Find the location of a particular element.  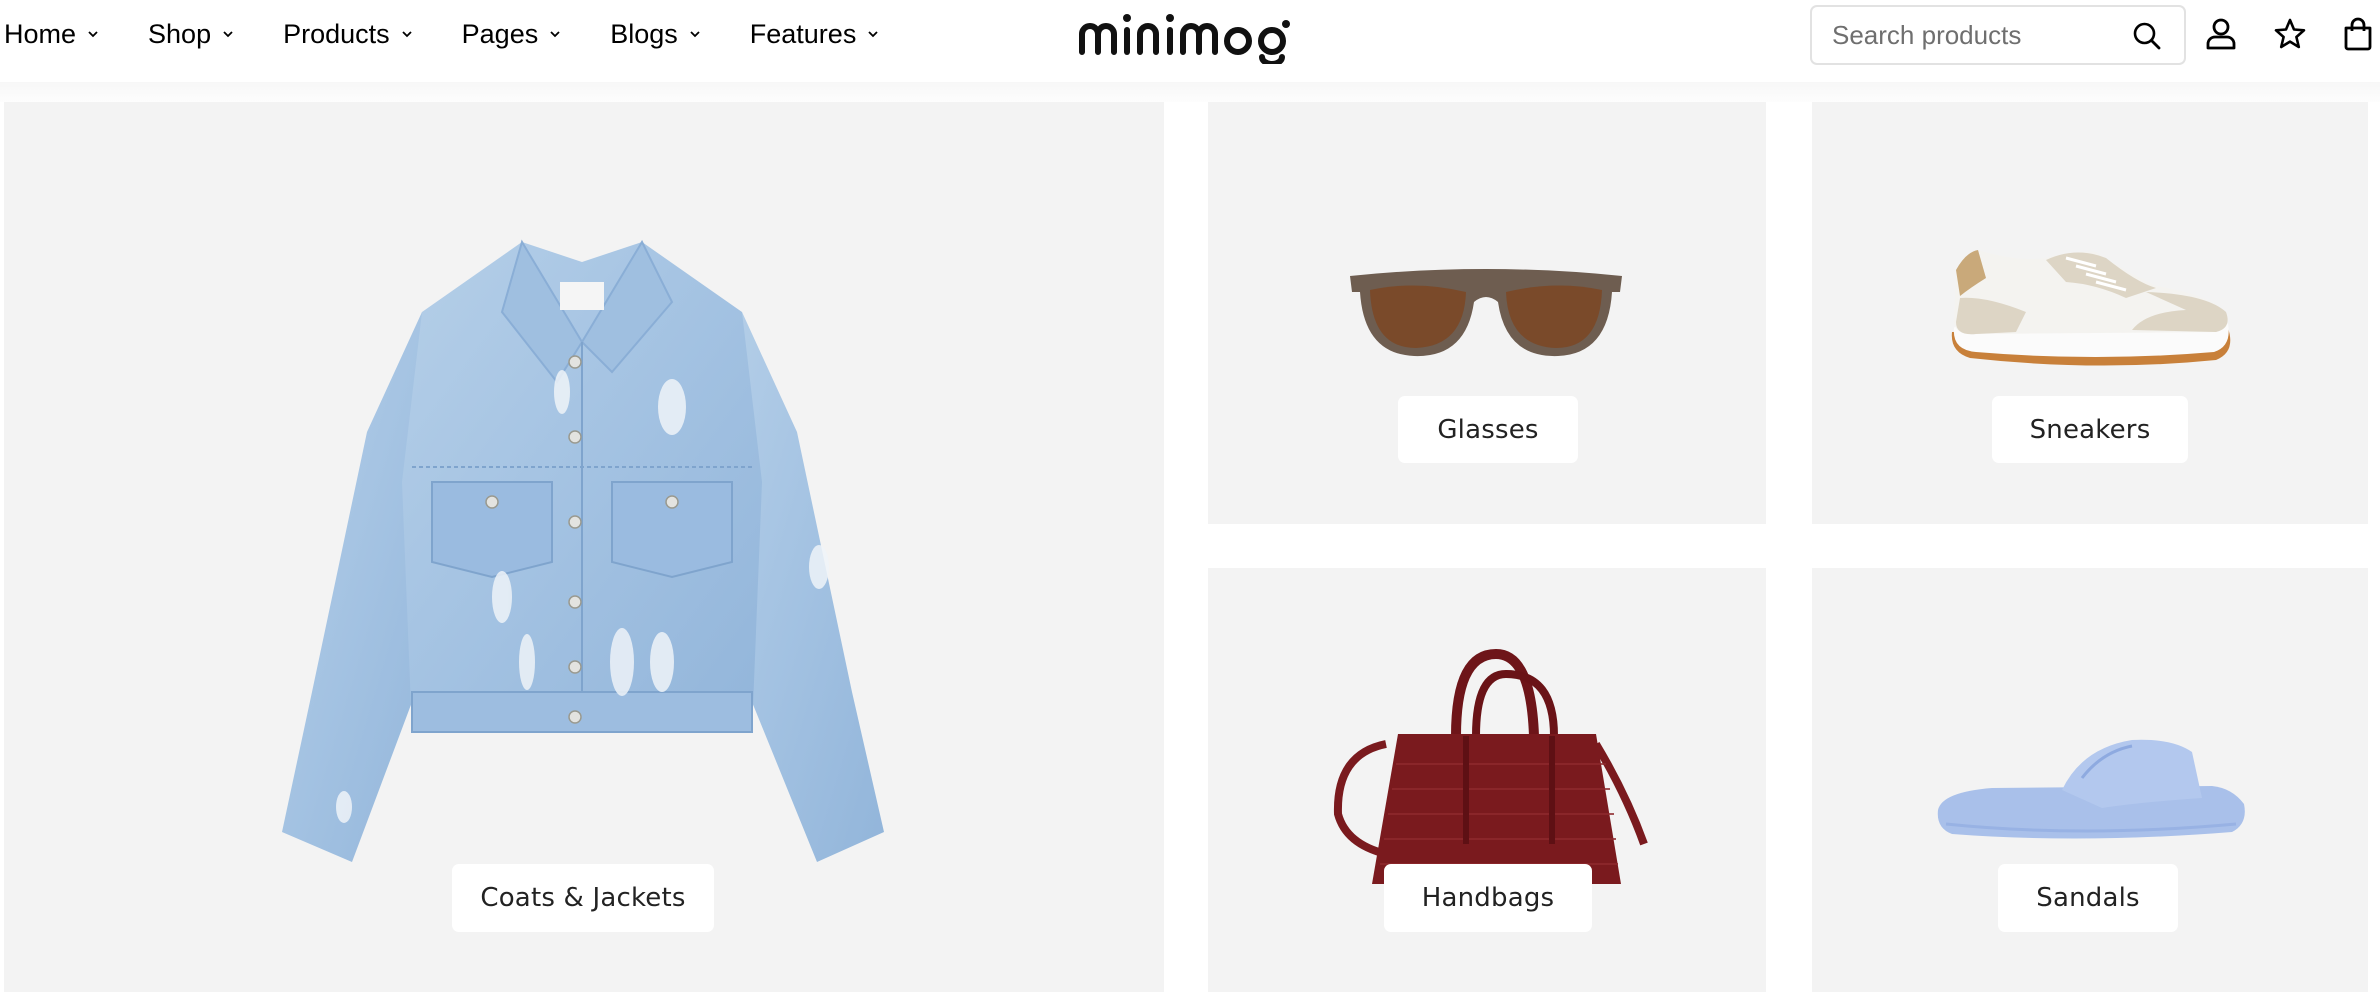

category-label: Handbags is located at coordinates (1488, 898).